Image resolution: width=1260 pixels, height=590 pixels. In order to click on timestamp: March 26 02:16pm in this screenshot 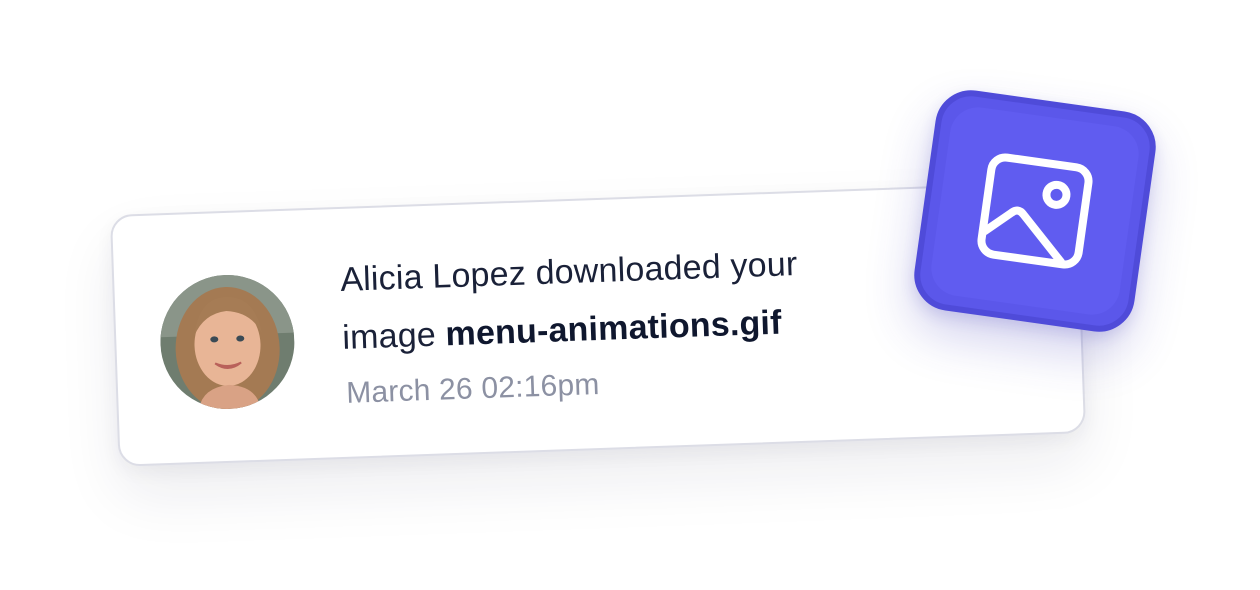, I will do `click(473, 388)`.